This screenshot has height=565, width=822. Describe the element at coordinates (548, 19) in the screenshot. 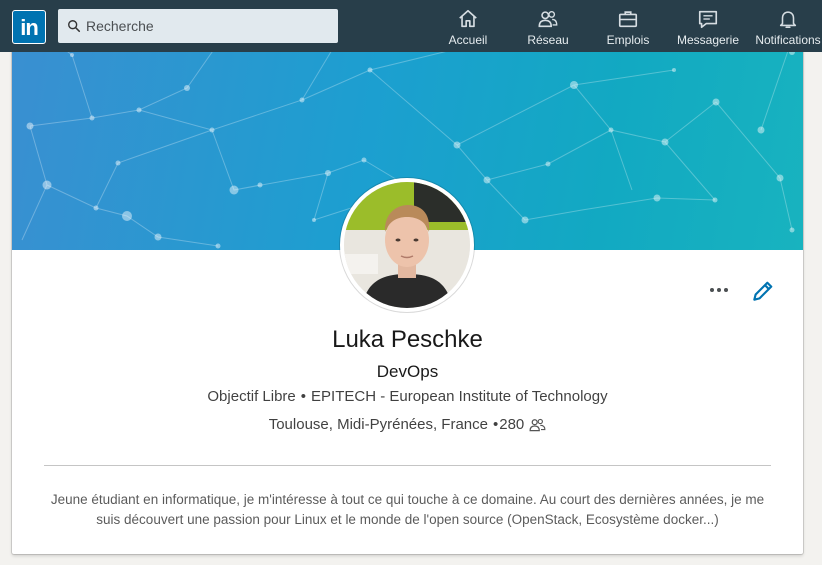

I see `network-icon` at that location.